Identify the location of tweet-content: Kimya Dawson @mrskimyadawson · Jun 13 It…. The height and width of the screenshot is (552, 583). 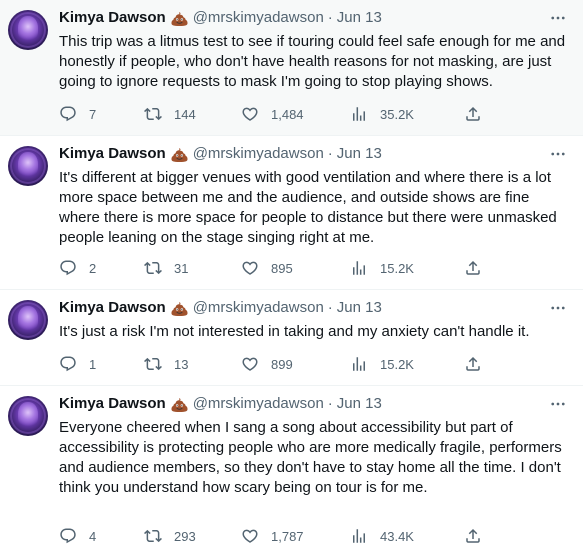
(316, 320).